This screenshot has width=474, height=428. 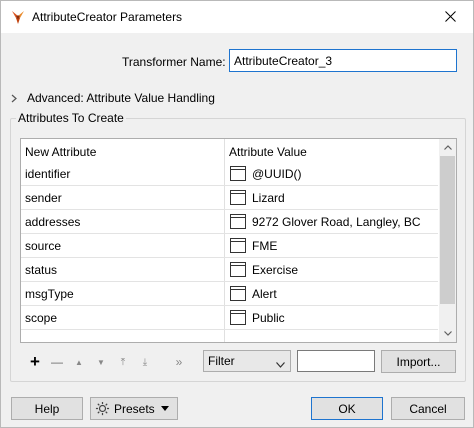 I want to click on attribute-name-cell: identifier, so click(x=47, y=174).